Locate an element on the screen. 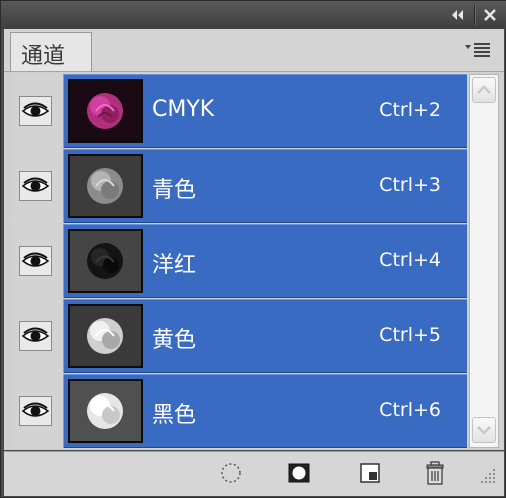 This screenshot has height=498, width=506. channel-row-body: CMYK Ctrl+2 is located at coordinates (265, 111).